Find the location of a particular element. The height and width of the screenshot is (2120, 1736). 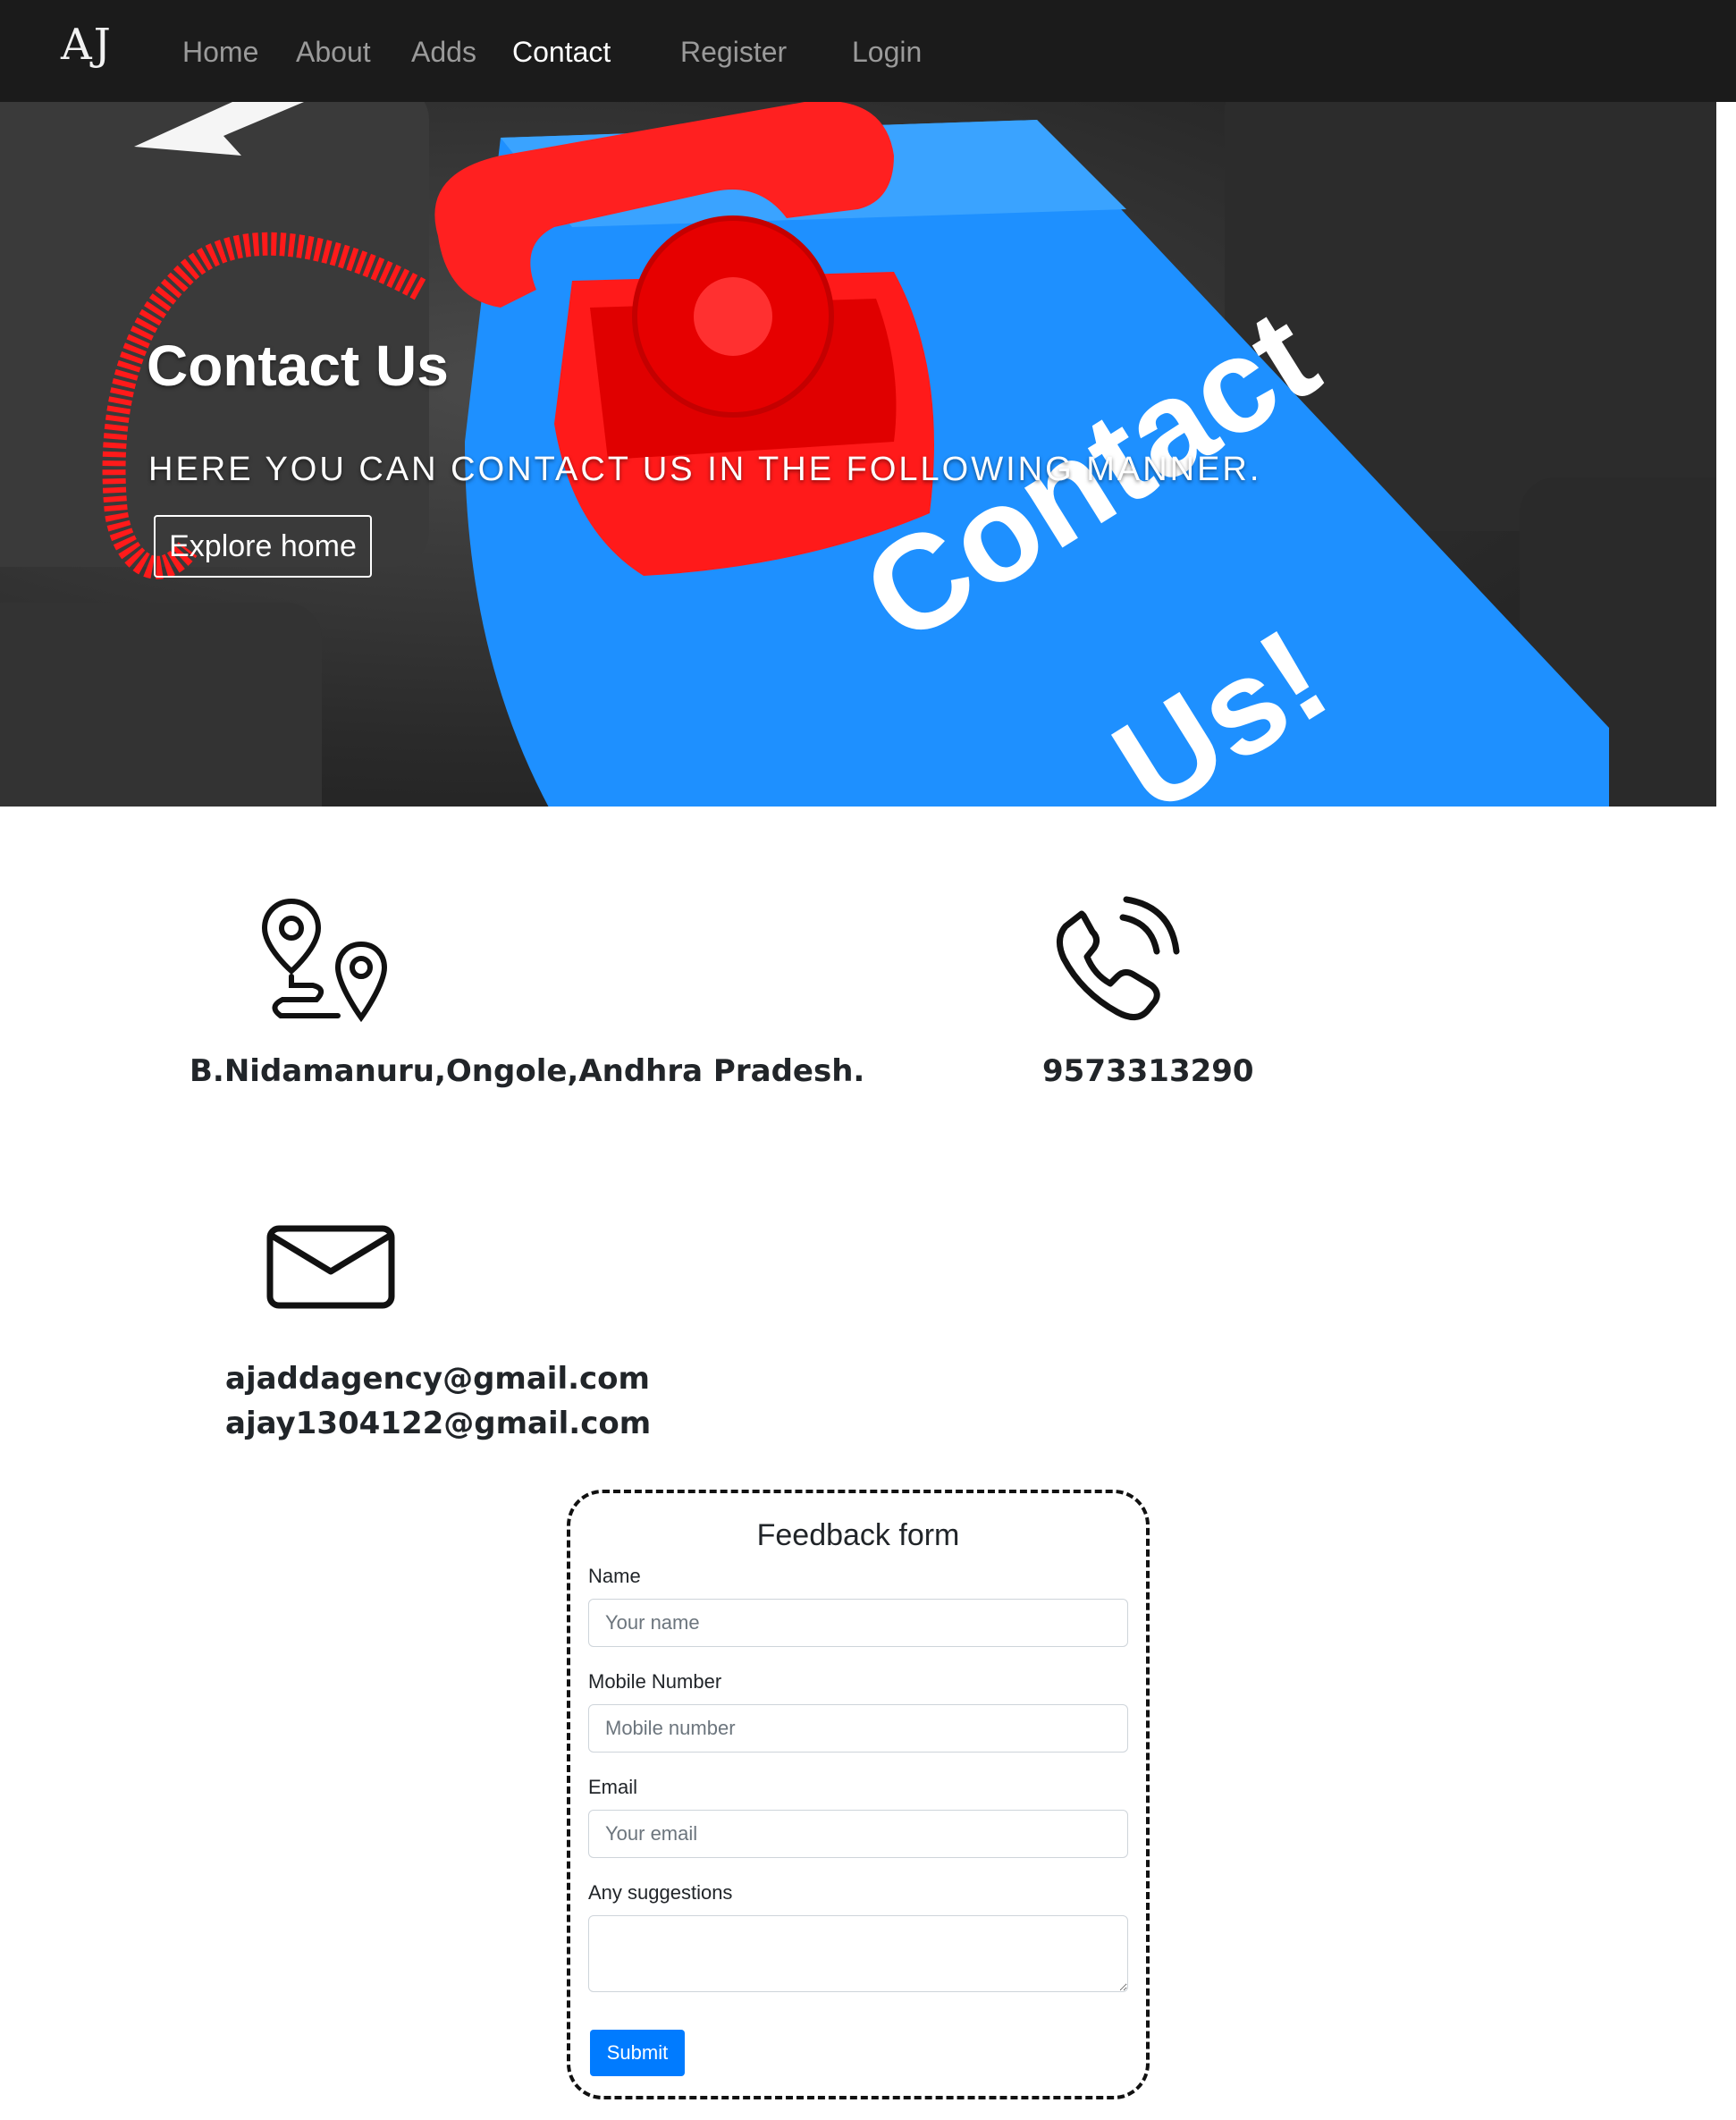

keyboard-key is located at coordinates (161, 705).